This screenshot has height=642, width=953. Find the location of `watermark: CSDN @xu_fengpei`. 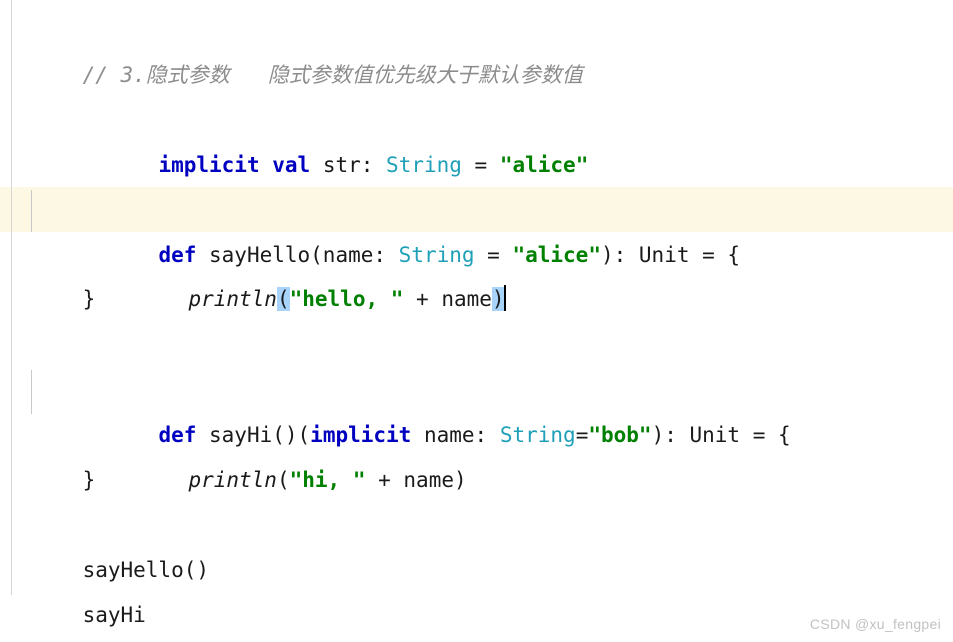

watermark: CSDN @xu_fengpei is located at coordinates (875, 624).